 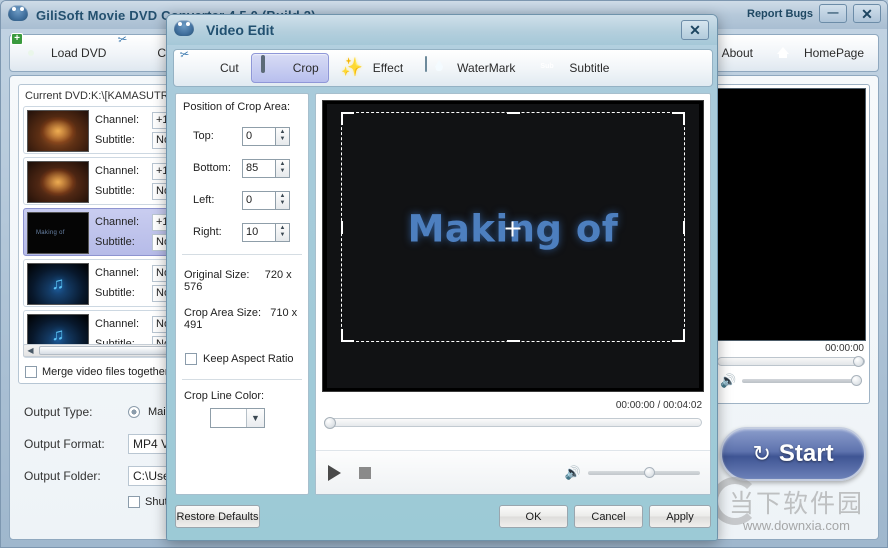 I want to click on tab-crop: Crop, so click(x=289, y=68).